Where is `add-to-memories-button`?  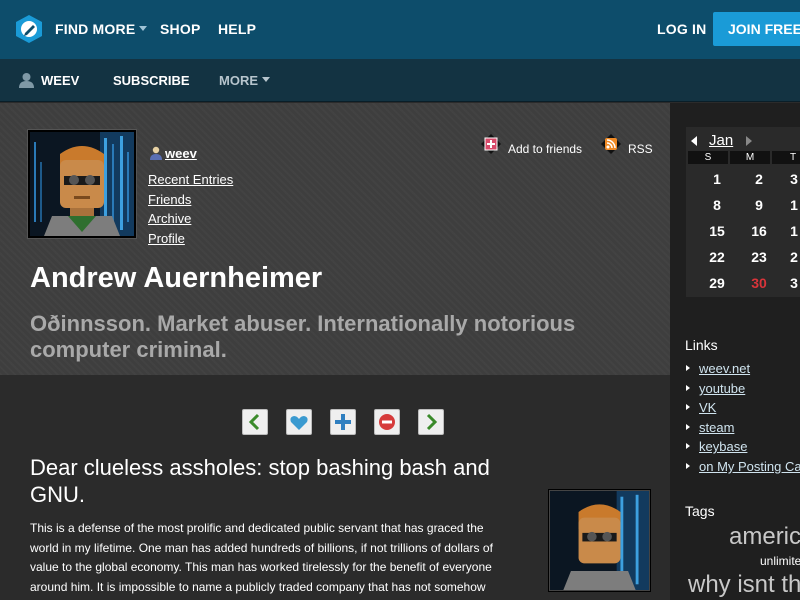 add-to-memories-button is located at coordinates (299, 422).